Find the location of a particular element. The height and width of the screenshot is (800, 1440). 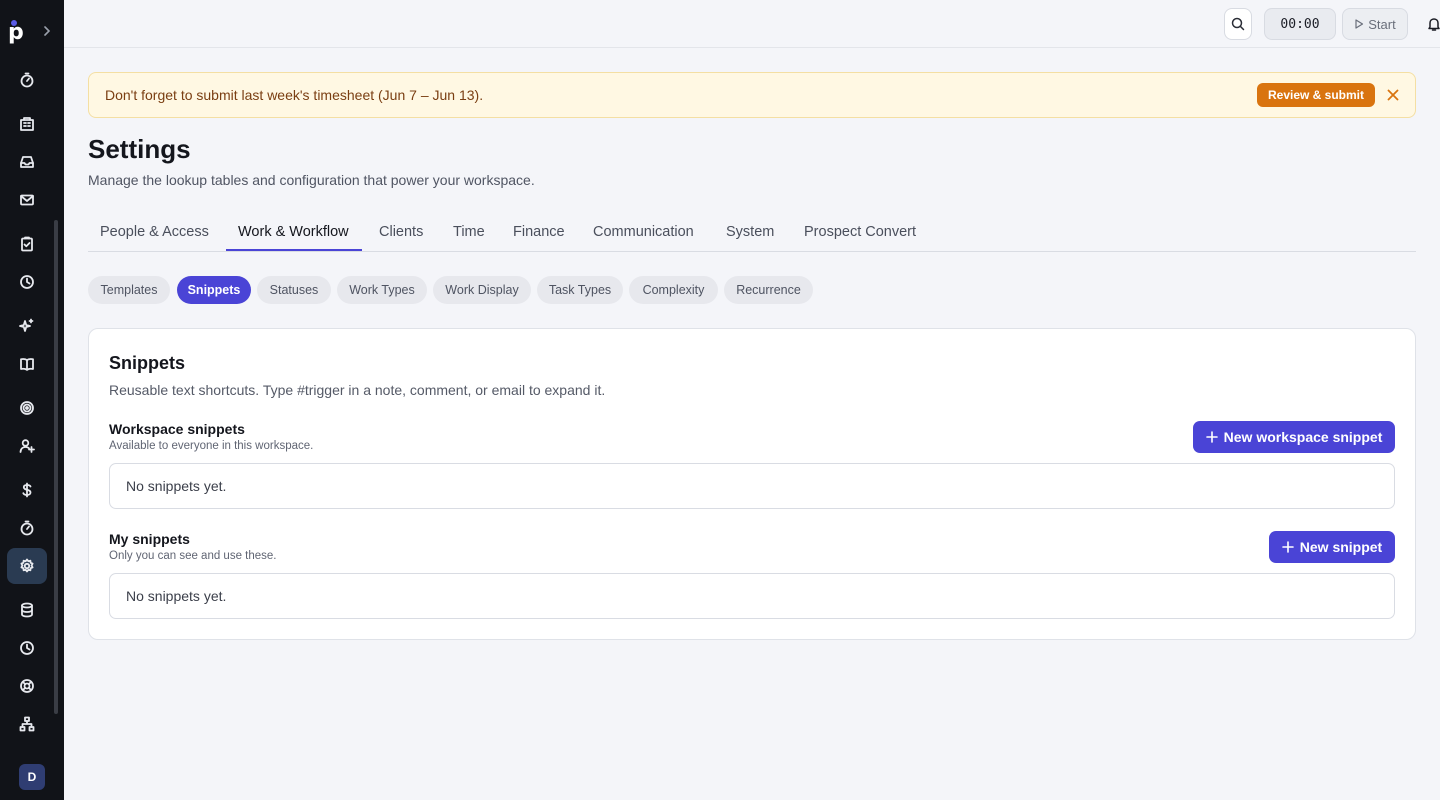

target-icon is located at coordinates (27, 408).